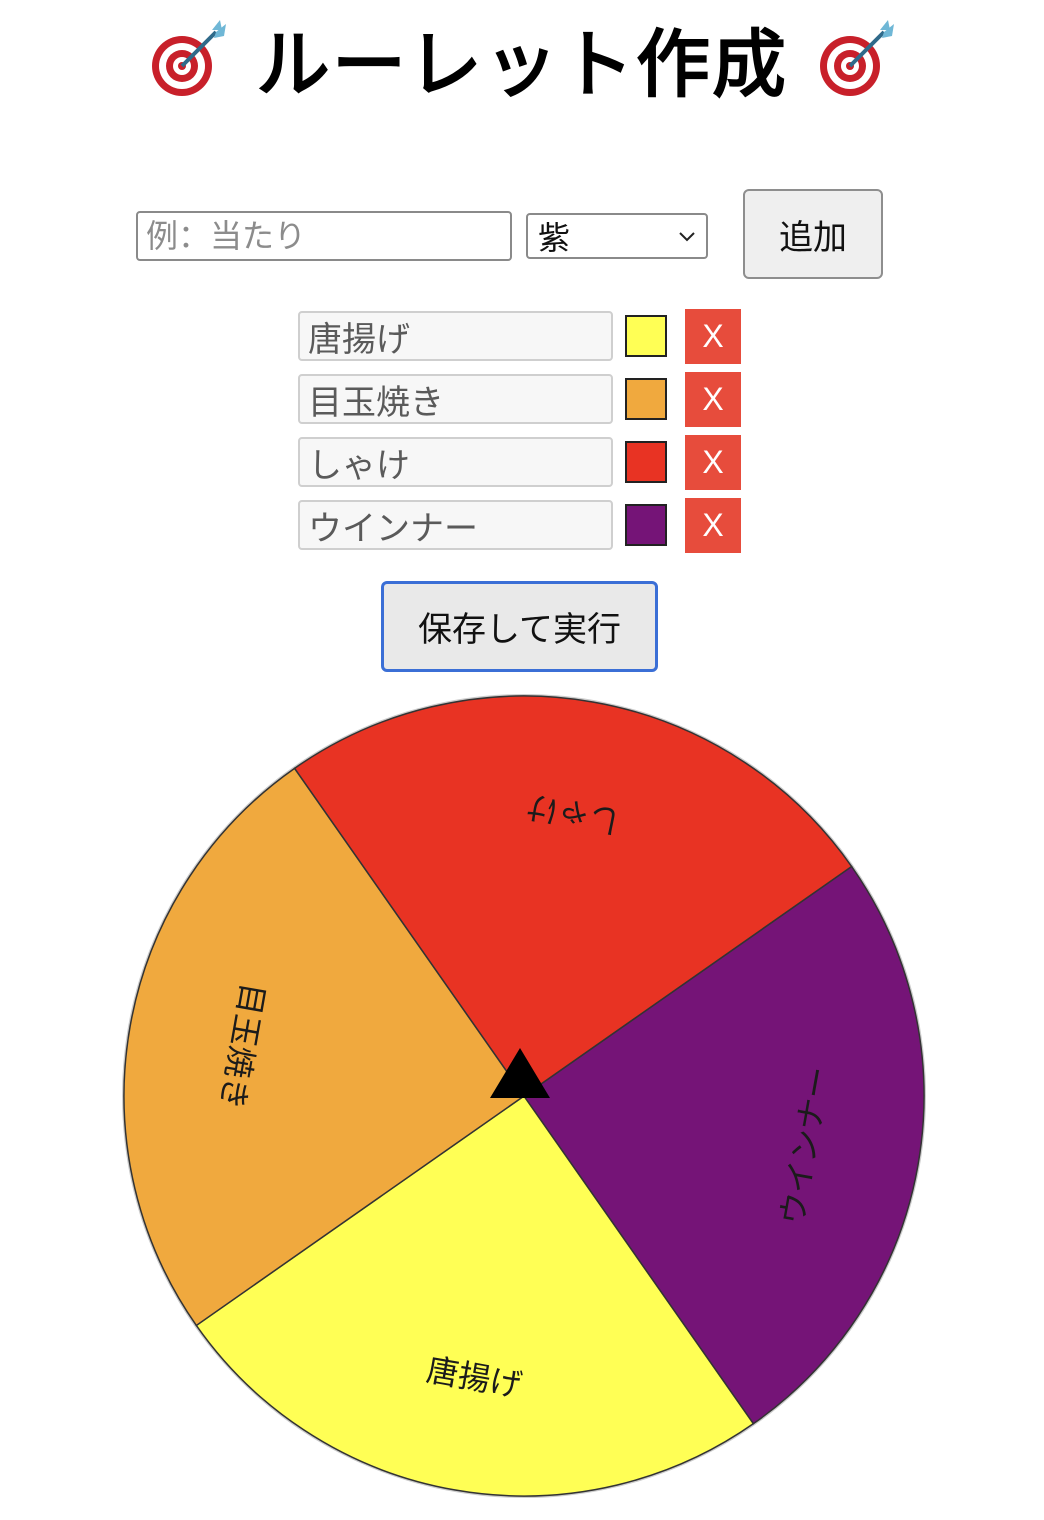 This screenshot has height=1520, width=1044. Describe the element at coordinates (687, 237) in the screenshot. I see `chevron-down-icon` at that location.